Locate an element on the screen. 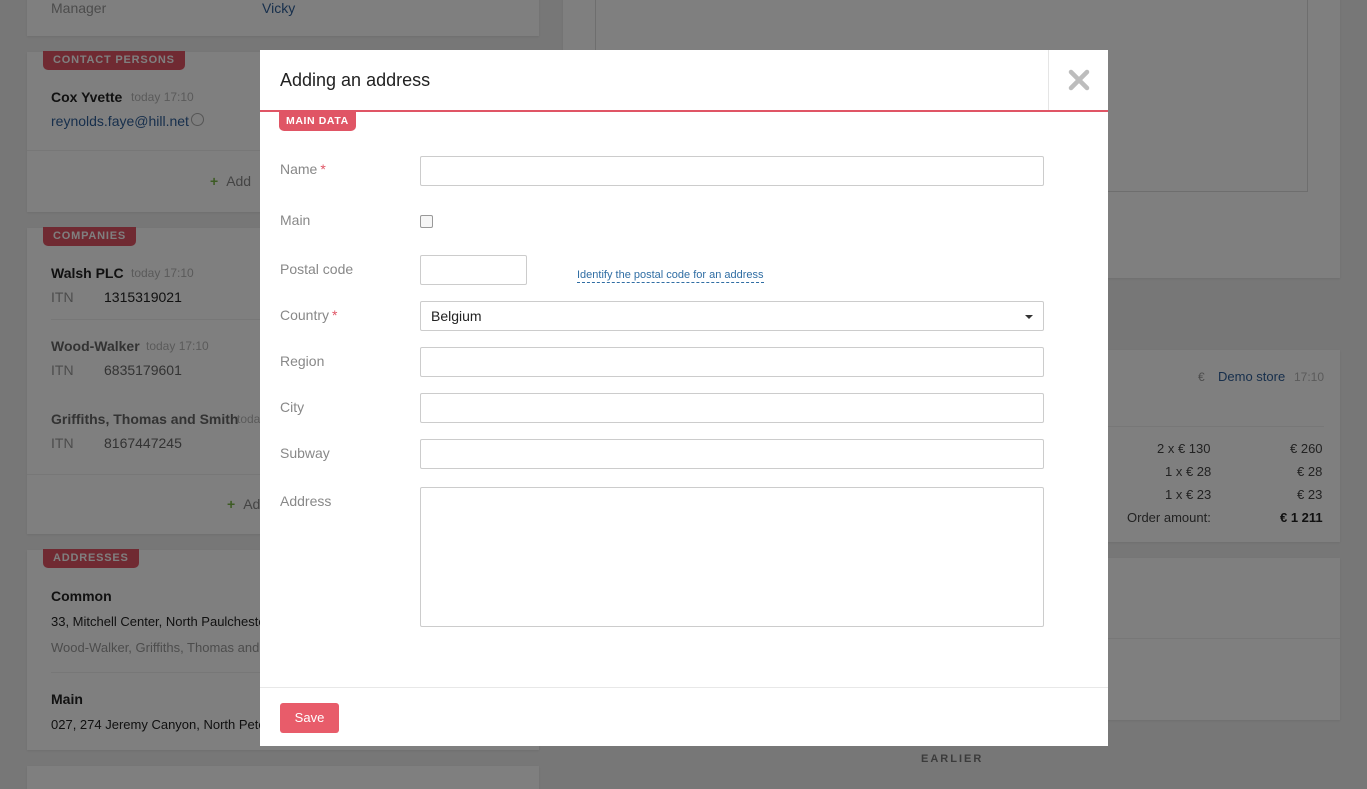 The image size is (1367, 789). subway-label: Subway is located at coordinates (305, 453).